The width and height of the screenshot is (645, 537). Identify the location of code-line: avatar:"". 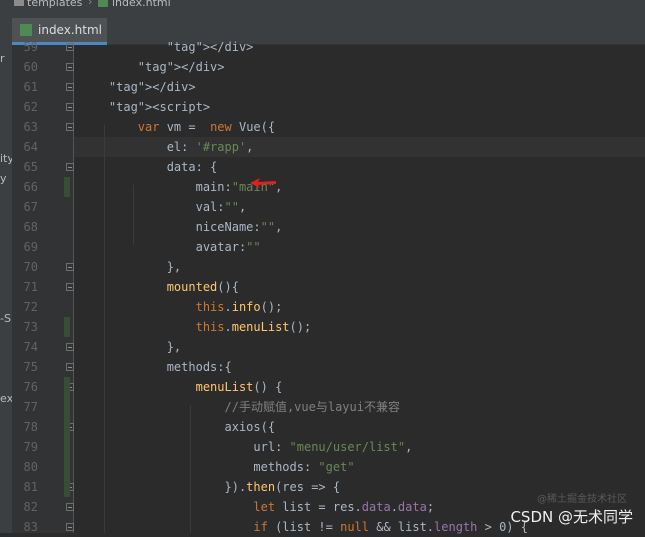
(170, 247).